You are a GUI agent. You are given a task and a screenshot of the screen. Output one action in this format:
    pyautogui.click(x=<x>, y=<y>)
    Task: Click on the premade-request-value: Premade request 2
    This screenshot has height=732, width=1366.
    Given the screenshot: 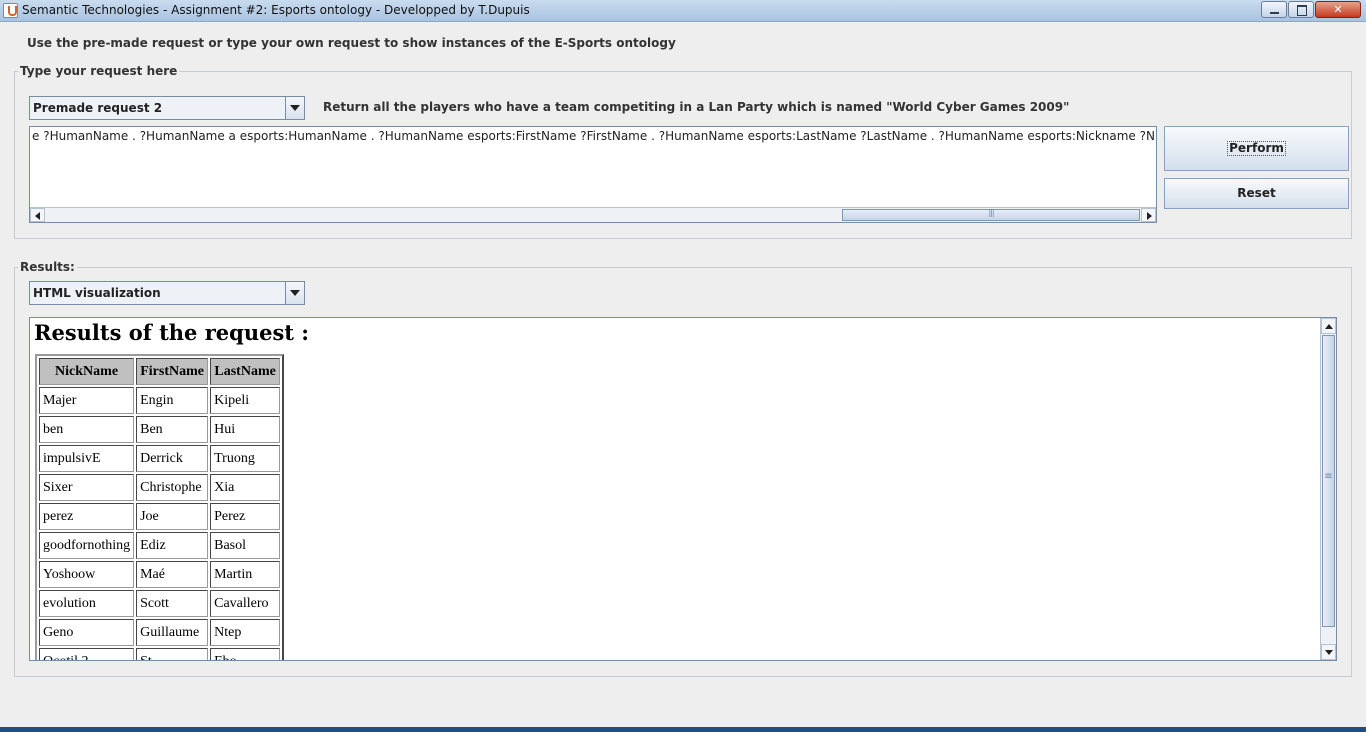 What is the action you would take?
    pyautogui.click(x=98, y=108)
    